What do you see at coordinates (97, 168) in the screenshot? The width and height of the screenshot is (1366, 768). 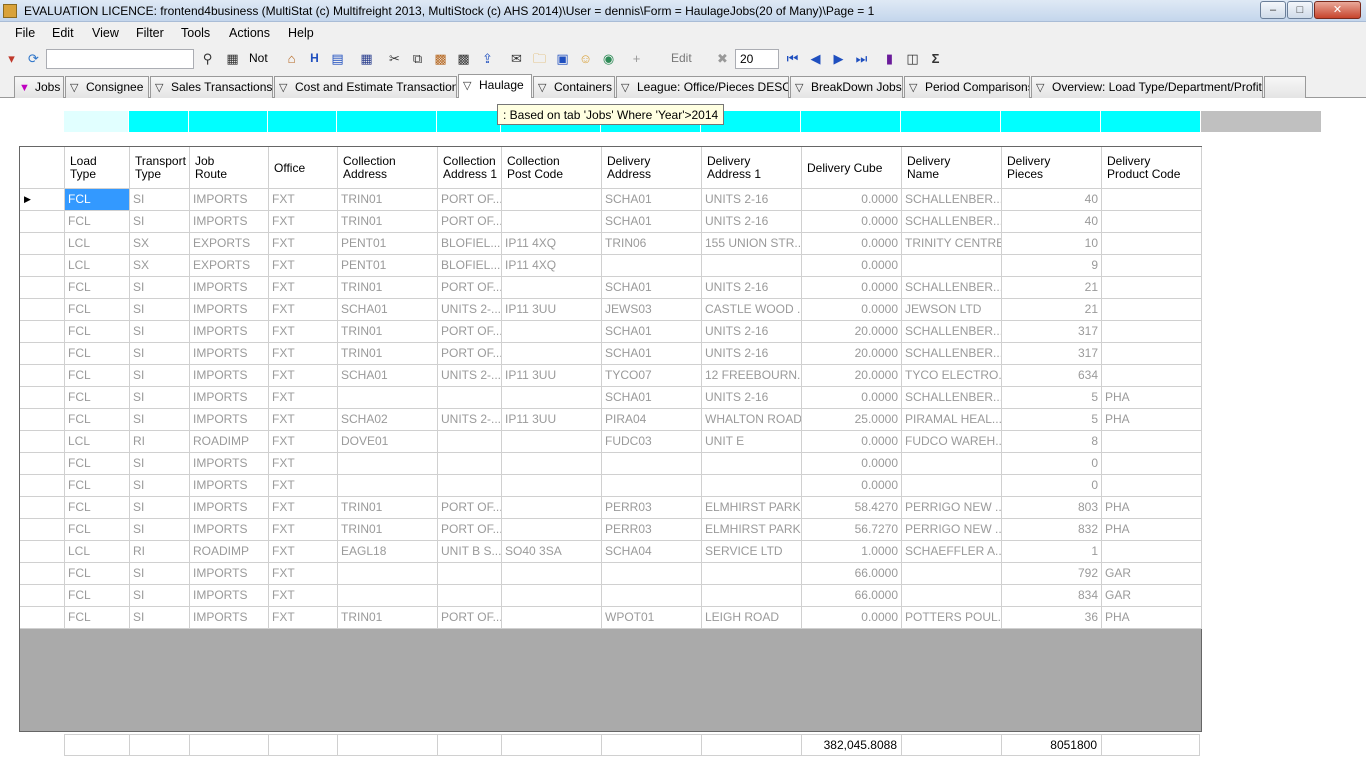 I see `column-header: Load Type` at bounding box center [97, 168].